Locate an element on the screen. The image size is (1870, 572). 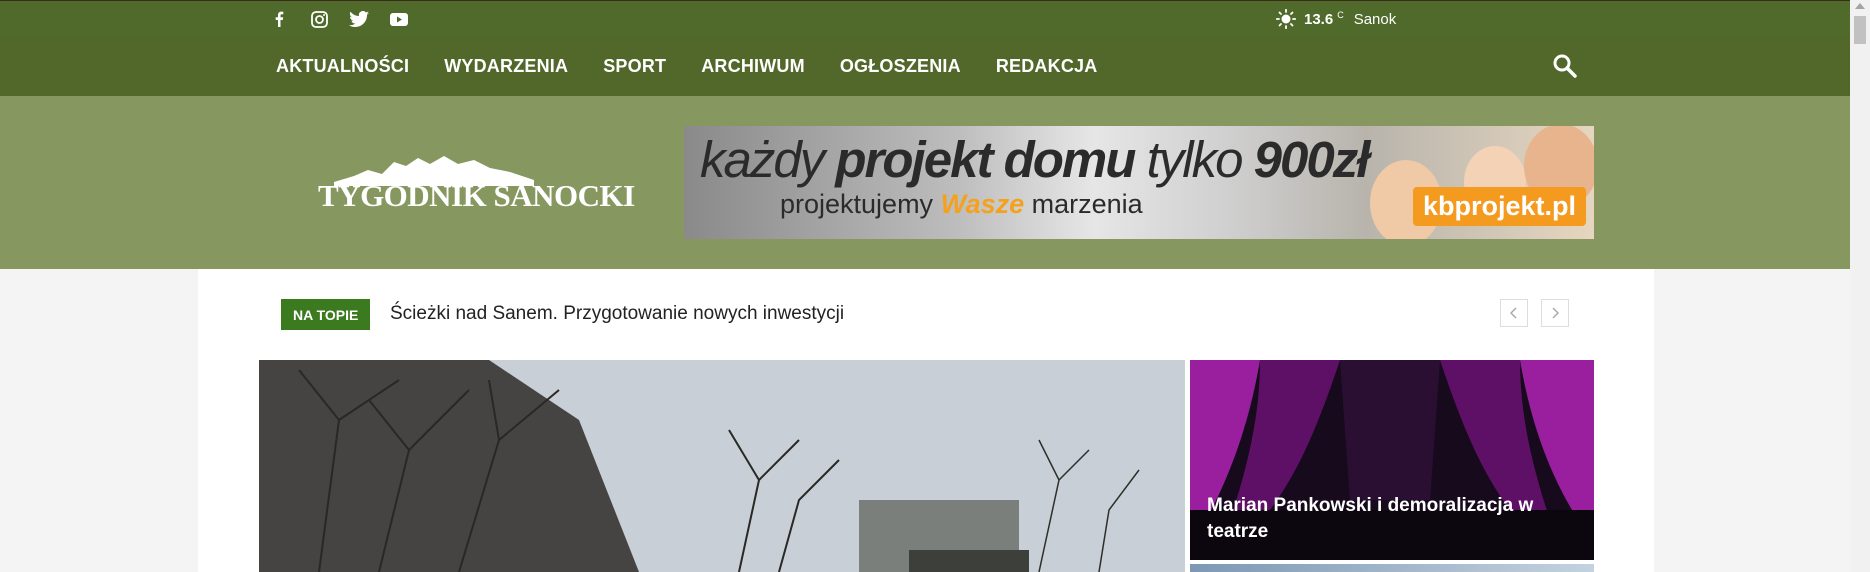
menu-item-ogloszenia: OGŁOSZENIA is located at coordinates (900, 66).